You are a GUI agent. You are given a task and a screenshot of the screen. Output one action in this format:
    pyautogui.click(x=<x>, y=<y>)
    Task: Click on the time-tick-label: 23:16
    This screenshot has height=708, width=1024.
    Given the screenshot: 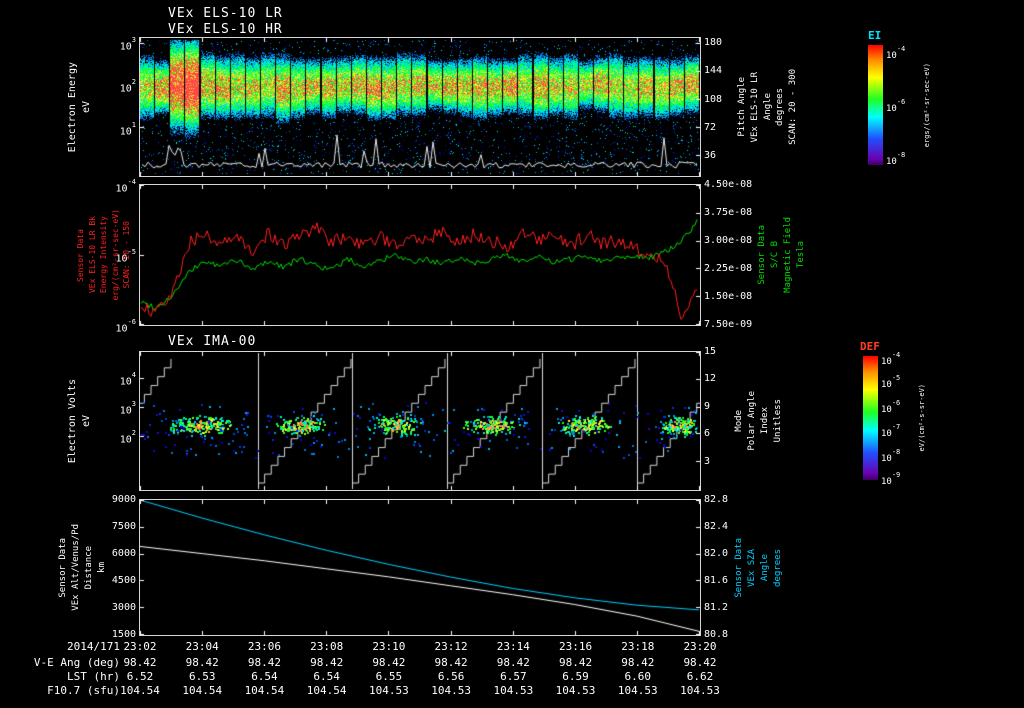 What is the action you would take?
    pyautogui.click(x=575, y=646)
    